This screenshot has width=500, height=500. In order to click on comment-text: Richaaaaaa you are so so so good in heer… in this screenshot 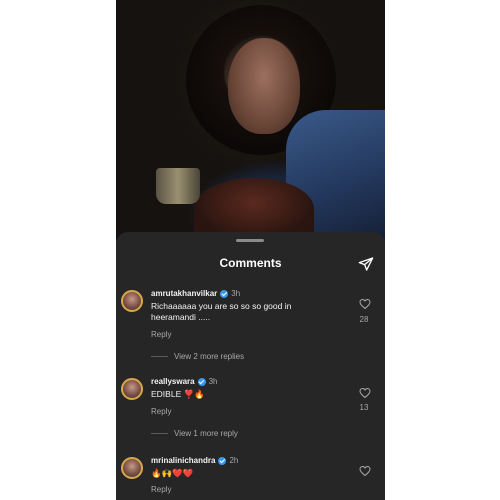, I will do `click(221, 311)`.